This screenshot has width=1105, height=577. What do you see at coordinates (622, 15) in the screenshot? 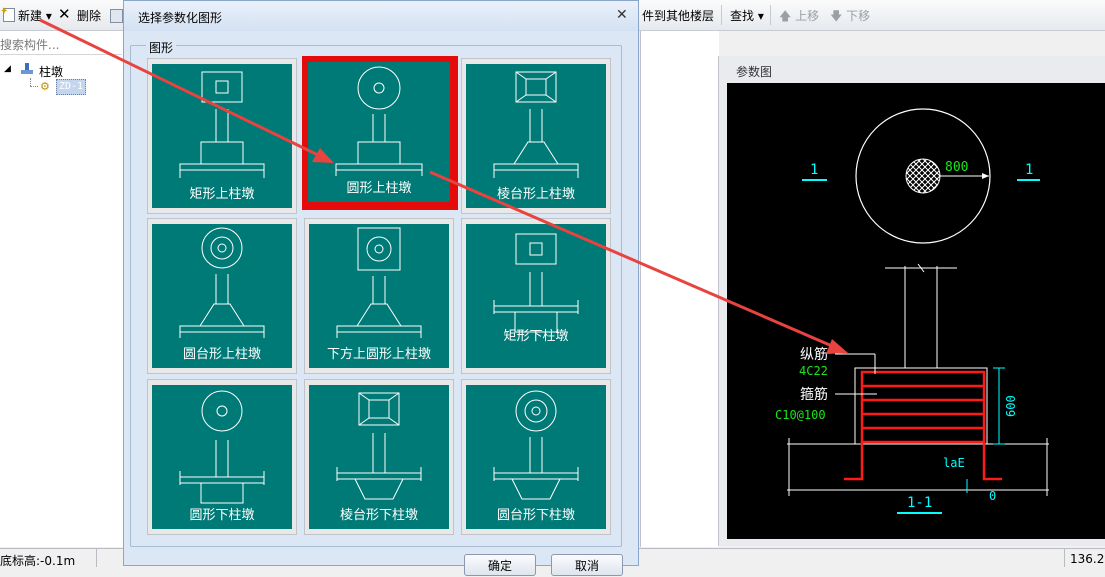
I see `close-icon: ✕` at bounding box center [622, 15].